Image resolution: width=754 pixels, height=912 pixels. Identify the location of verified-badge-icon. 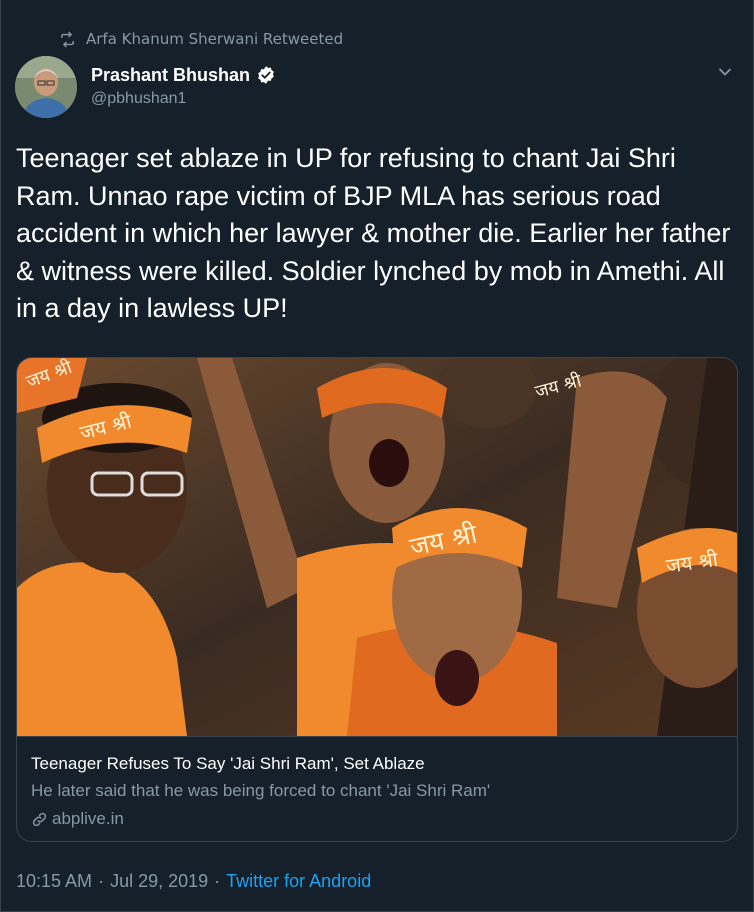
(266, 75).